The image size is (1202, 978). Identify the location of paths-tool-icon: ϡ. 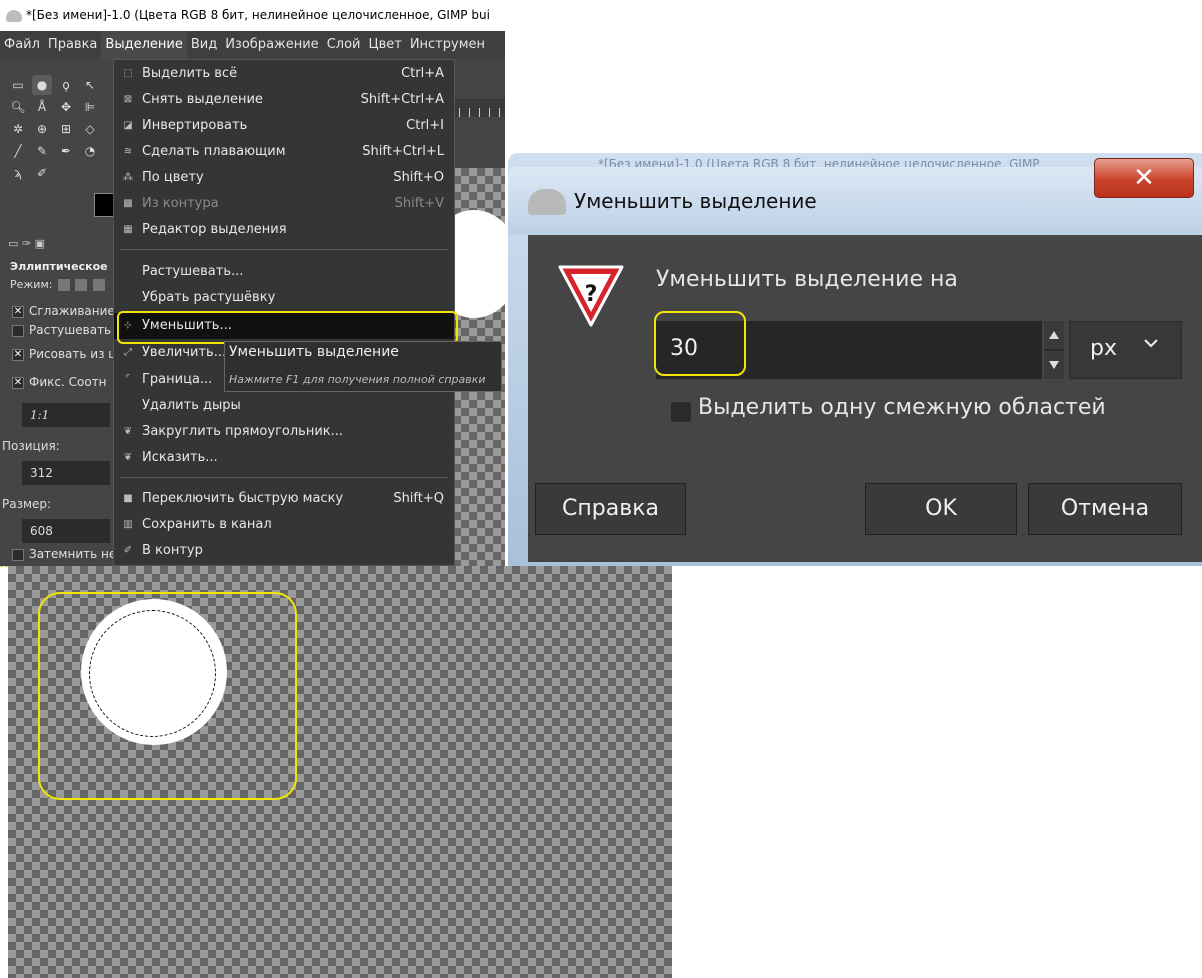
(18, 173).